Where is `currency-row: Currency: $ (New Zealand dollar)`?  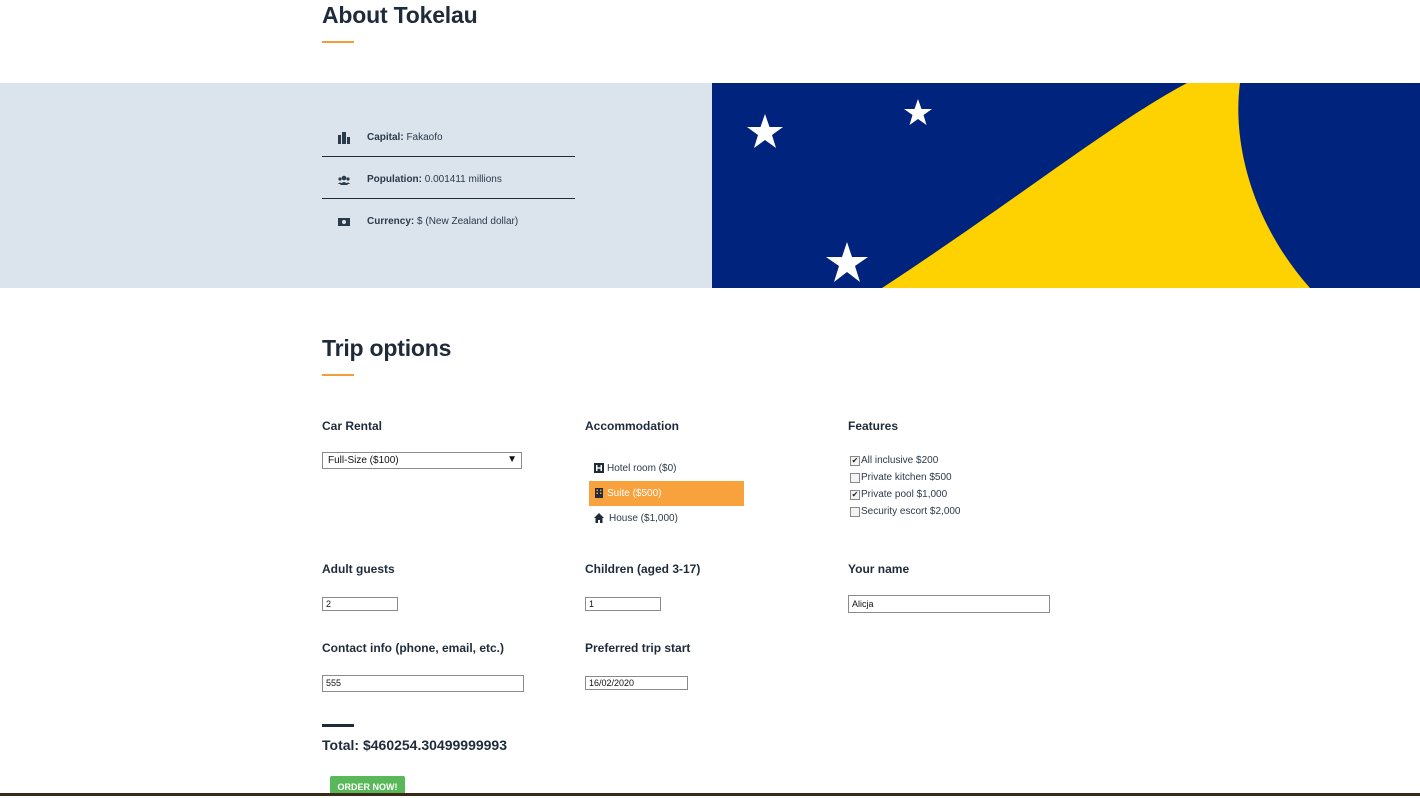
currency-row: Currency: $ (New Zealand dollar) is located at coordinates (448, 223).